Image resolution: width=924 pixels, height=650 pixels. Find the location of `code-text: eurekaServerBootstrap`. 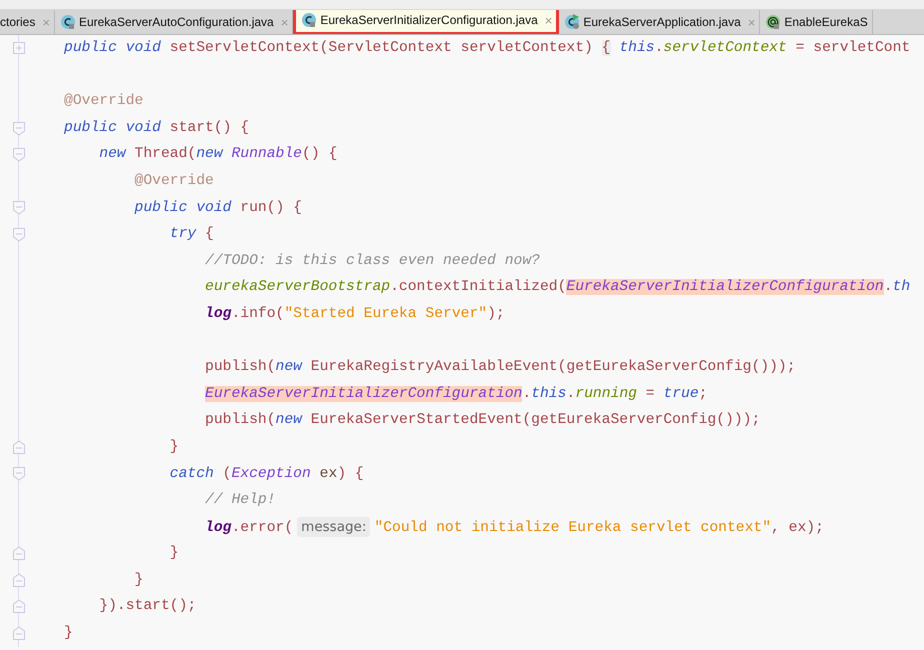

code-text: eurekaServerBootstrap is located at coordinates (297, 287).